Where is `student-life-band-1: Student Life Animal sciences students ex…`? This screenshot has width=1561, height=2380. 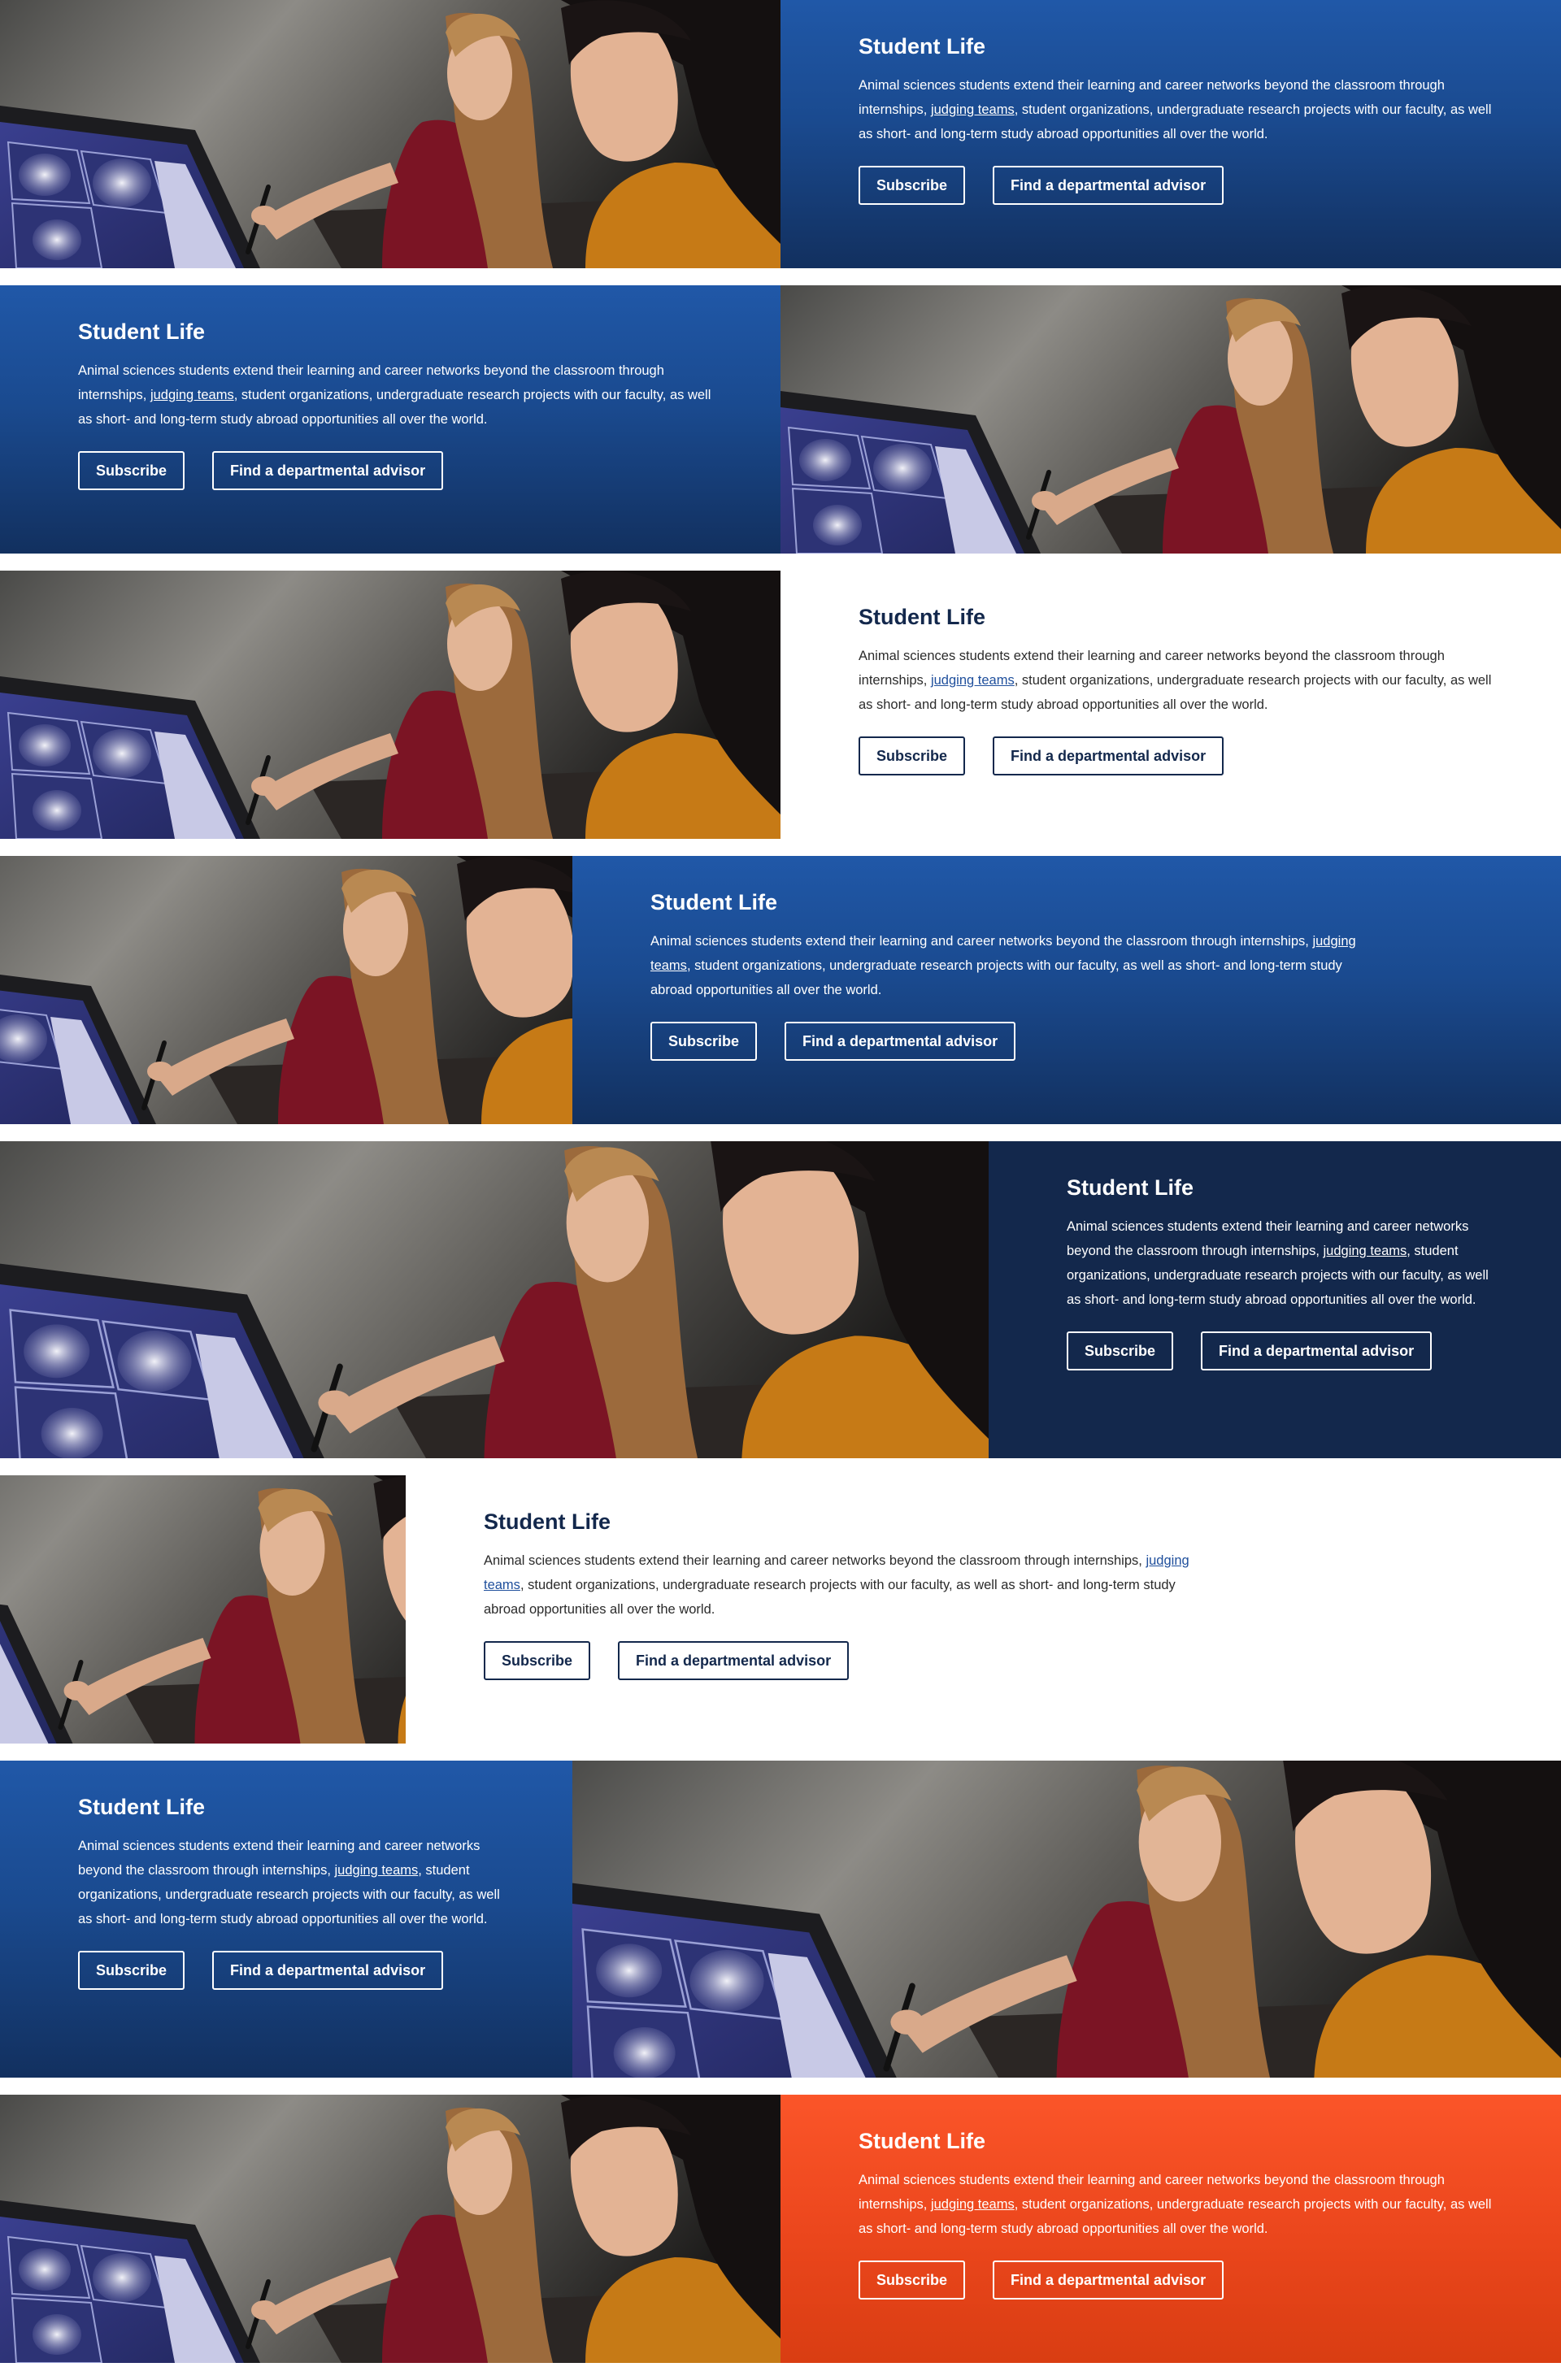 student-life-band-1: Student Life Animal sciences students ex… is located at coordinates (780, 134).